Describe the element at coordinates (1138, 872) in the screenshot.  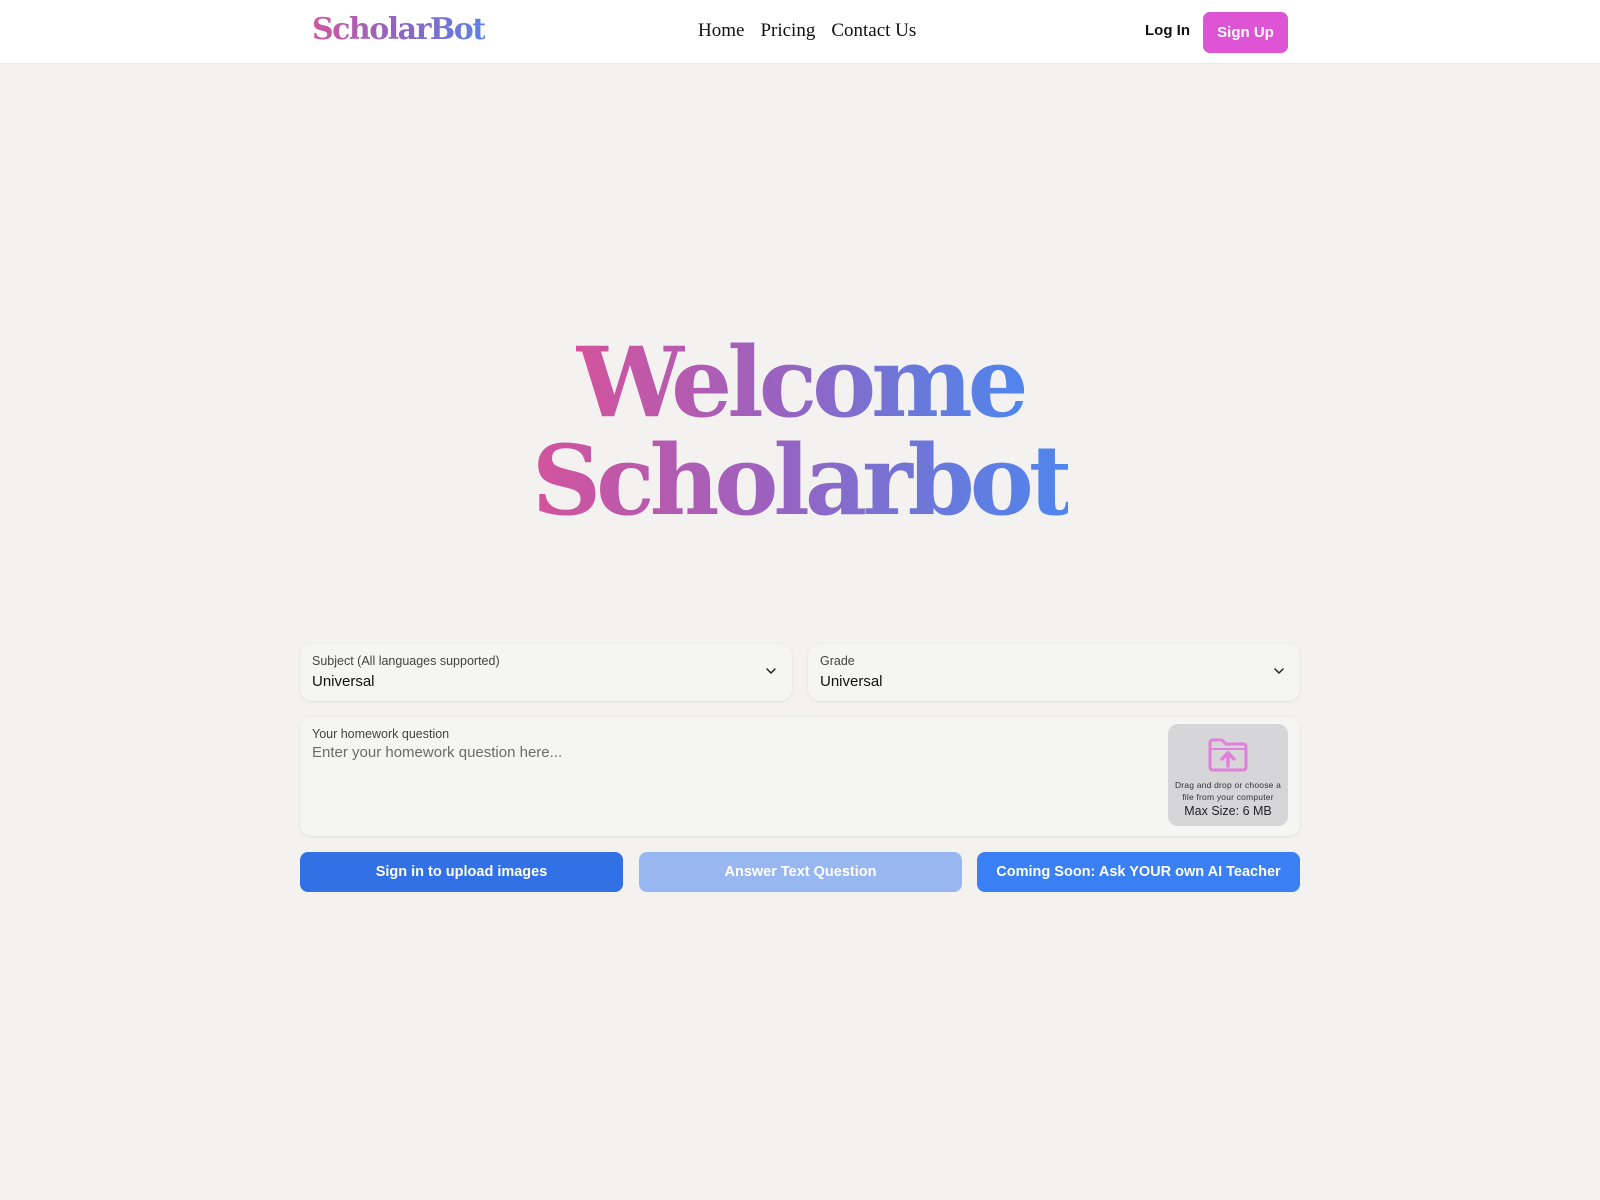
I see `ai-teacher-button: Coming Soon: Ask YOUR own AI Teacher` at that location.